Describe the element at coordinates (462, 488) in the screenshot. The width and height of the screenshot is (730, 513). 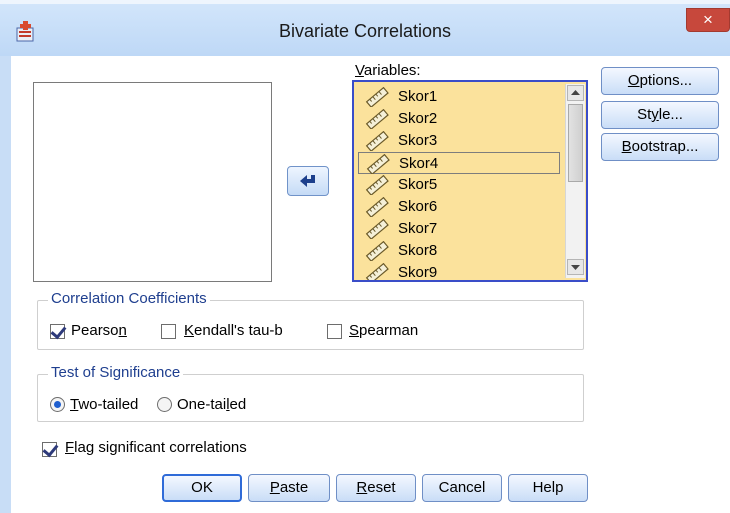
I see `cancel-button: Cancel` at that location.